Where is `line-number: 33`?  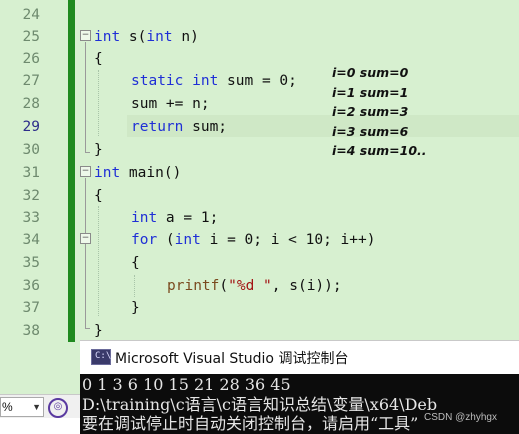 line-number: 33 is located at coordinates (31, 218).